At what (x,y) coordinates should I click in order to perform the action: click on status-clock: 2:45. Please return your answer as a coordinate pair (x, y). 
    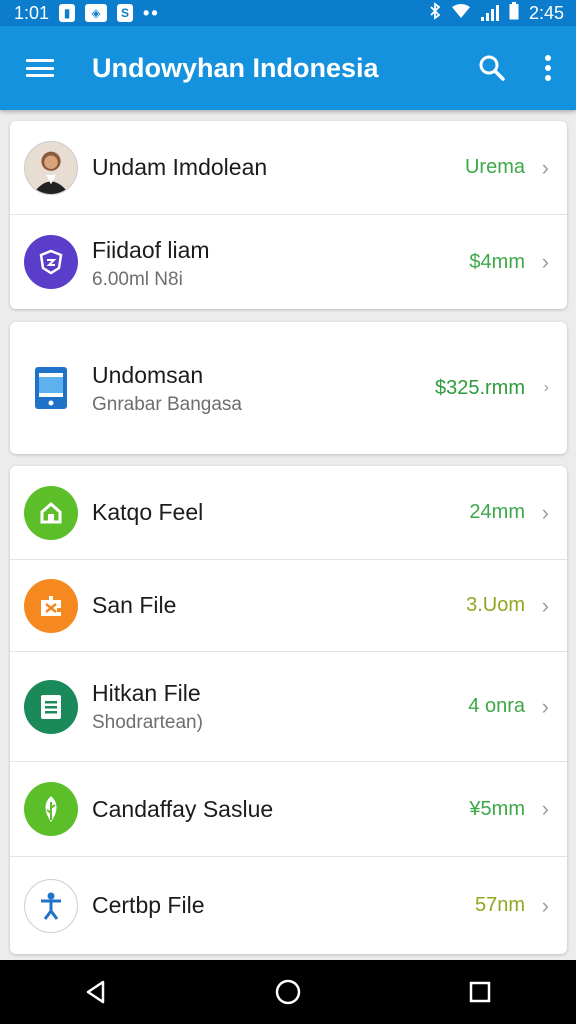
    Looking at the image, I should click on (546, 12).